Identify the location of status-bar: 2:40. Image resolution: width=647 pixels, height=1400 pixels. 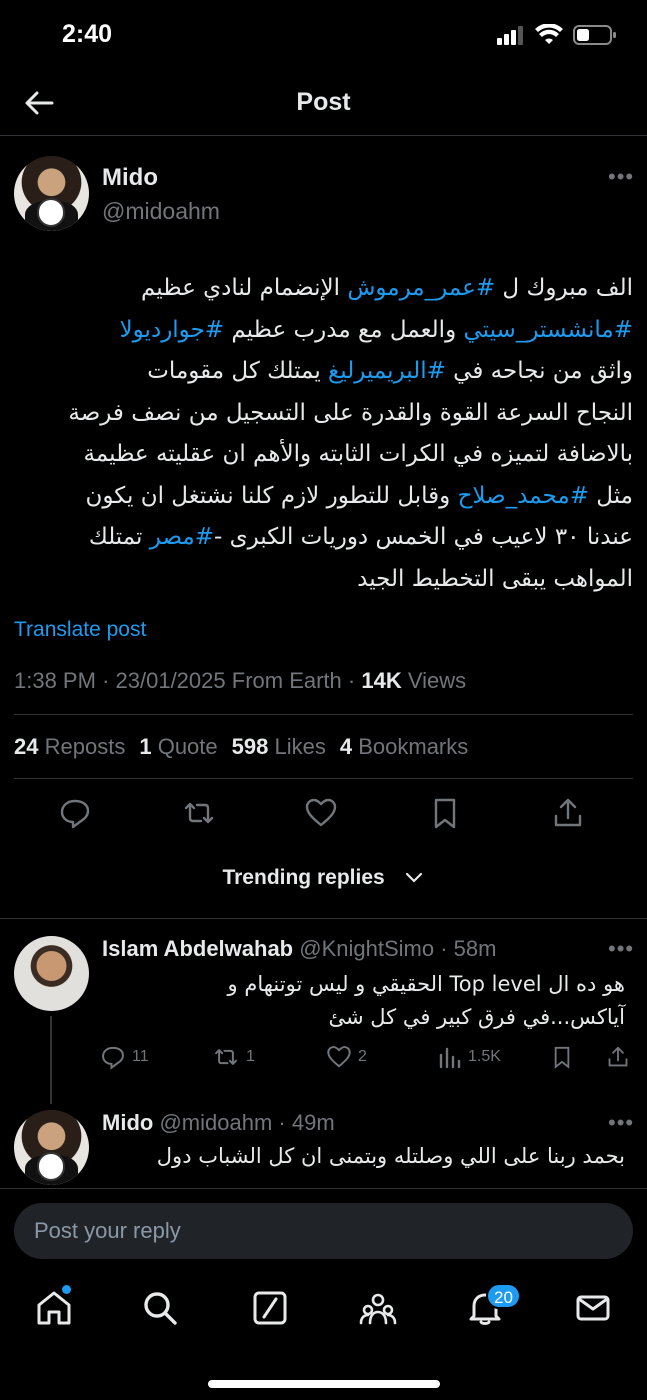
(323, 35).